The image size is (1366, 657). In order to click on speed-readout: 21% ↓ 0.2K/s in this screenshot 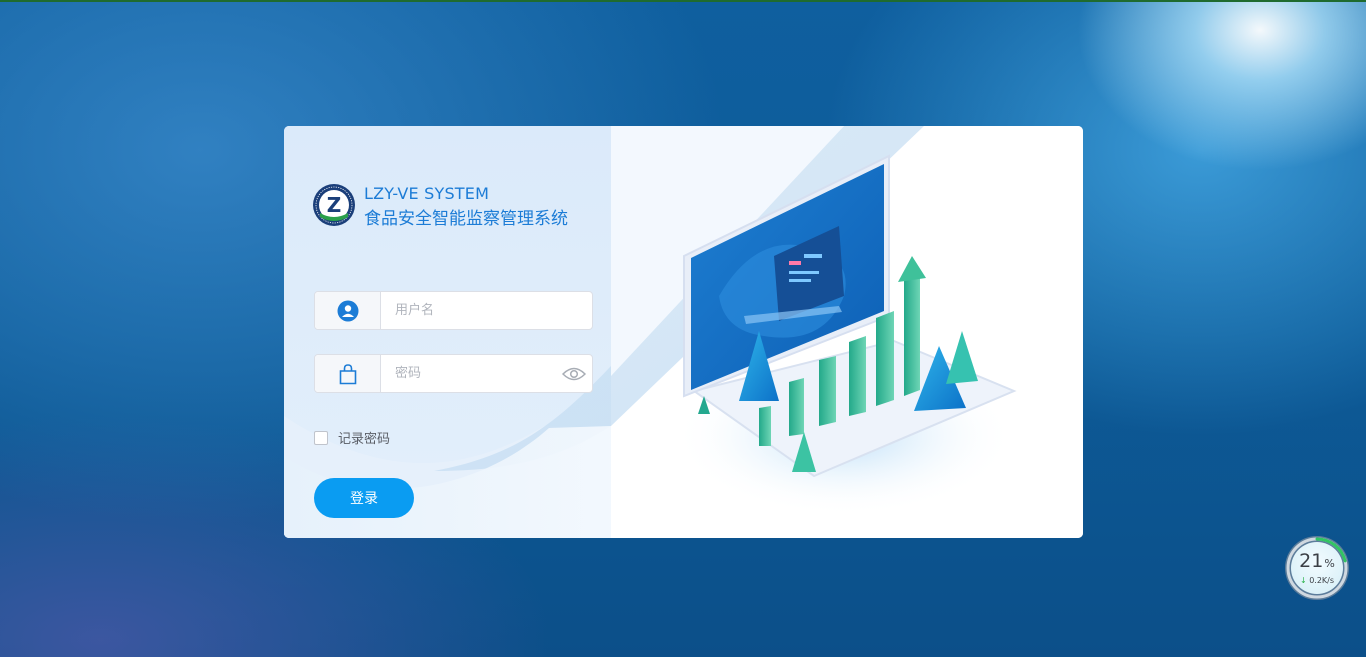, I will do `click(1317, 568)`.